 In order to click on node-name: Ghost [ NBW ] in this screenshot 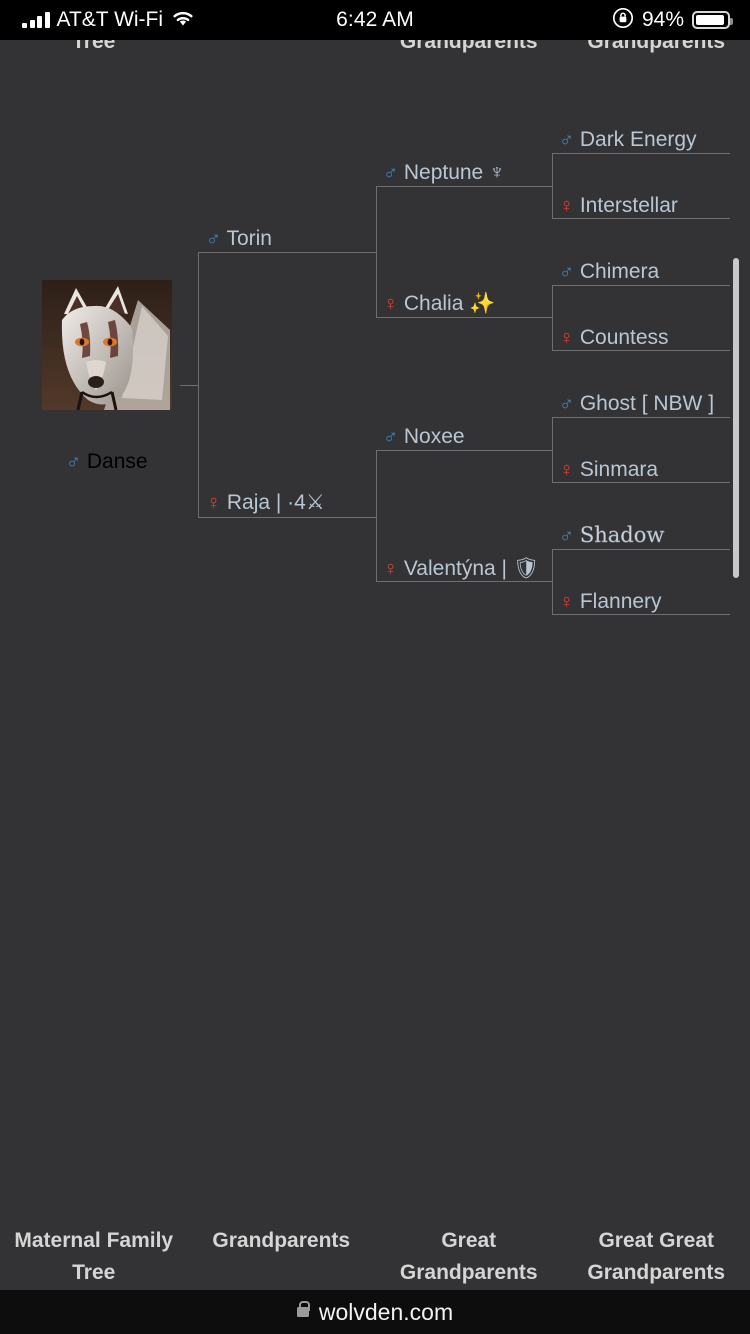, I will do `click(647, 403)`.